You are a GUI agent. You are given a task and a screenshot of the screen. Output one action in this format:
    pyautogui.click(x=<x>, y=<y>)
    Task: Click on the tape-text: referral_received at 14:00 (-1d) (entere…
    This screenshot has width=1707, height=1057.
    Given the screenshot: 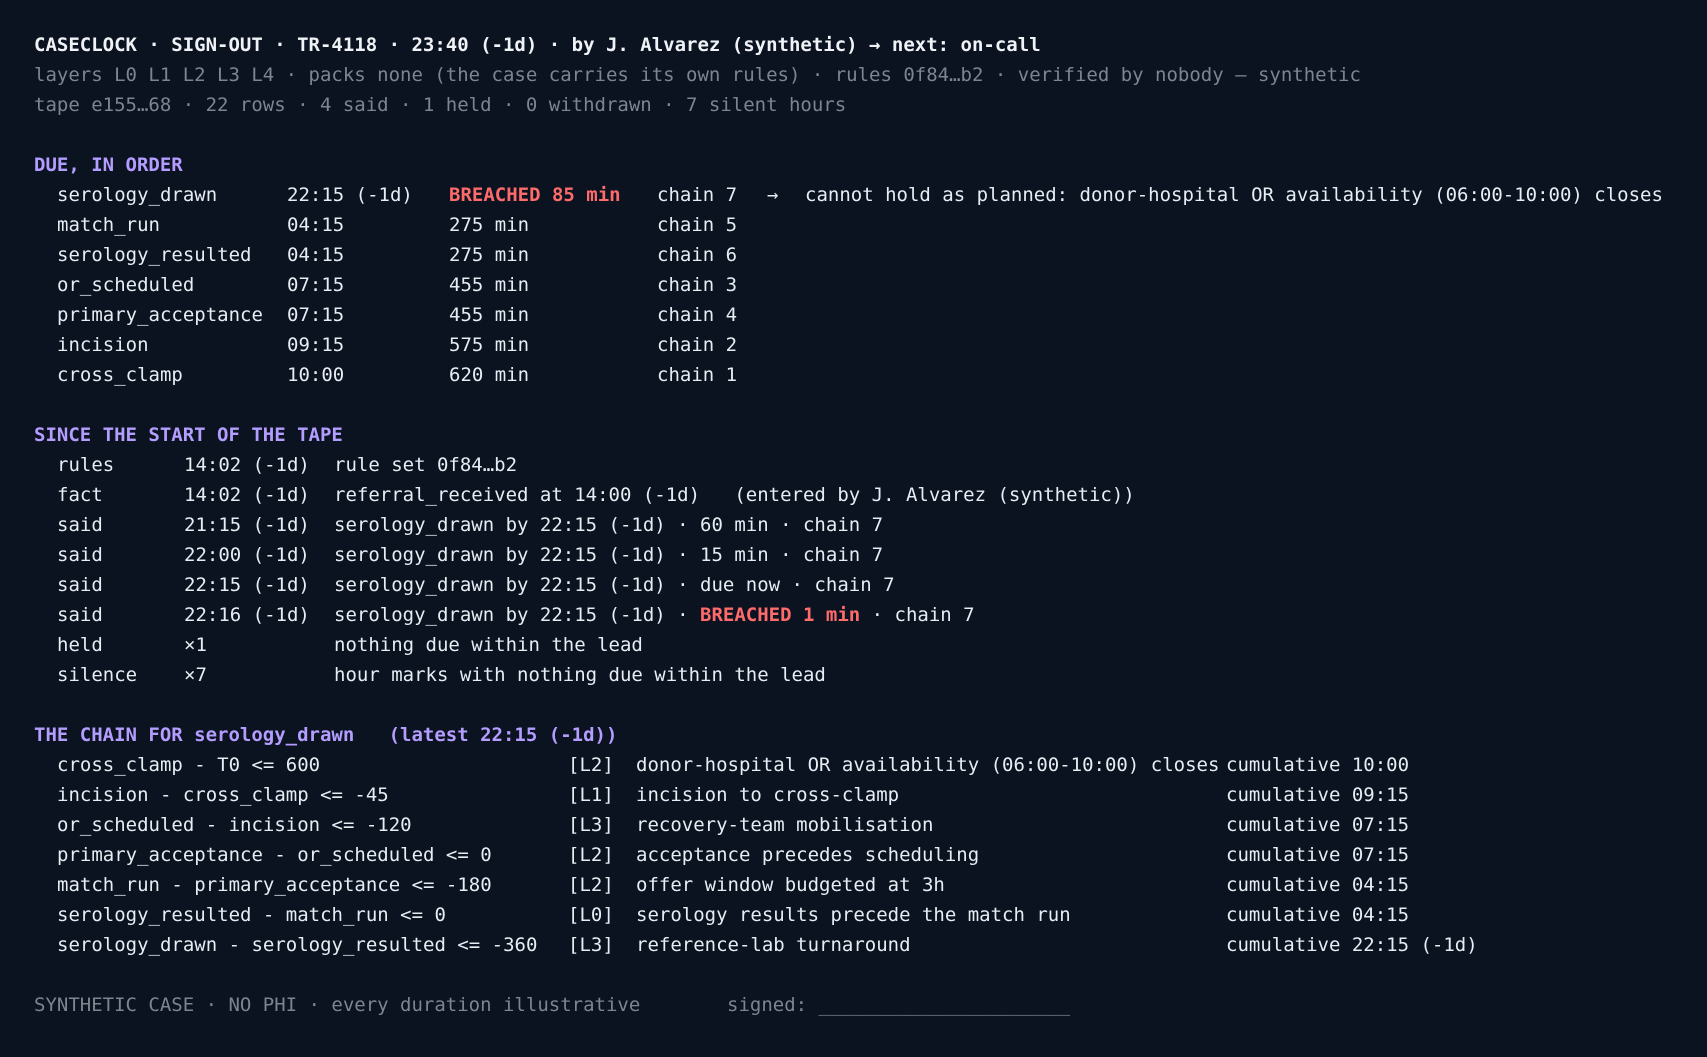 What is the action you would take?
    pyautogui.click(x=734, y=495)
    